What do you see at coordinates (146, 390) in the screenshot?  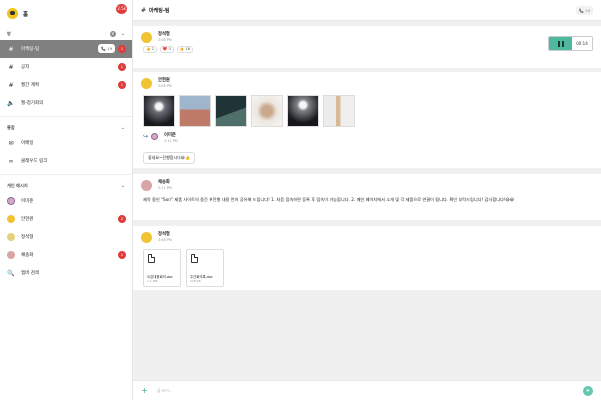 I see `add-attachment-button: +` at bounding box center [146, 390].